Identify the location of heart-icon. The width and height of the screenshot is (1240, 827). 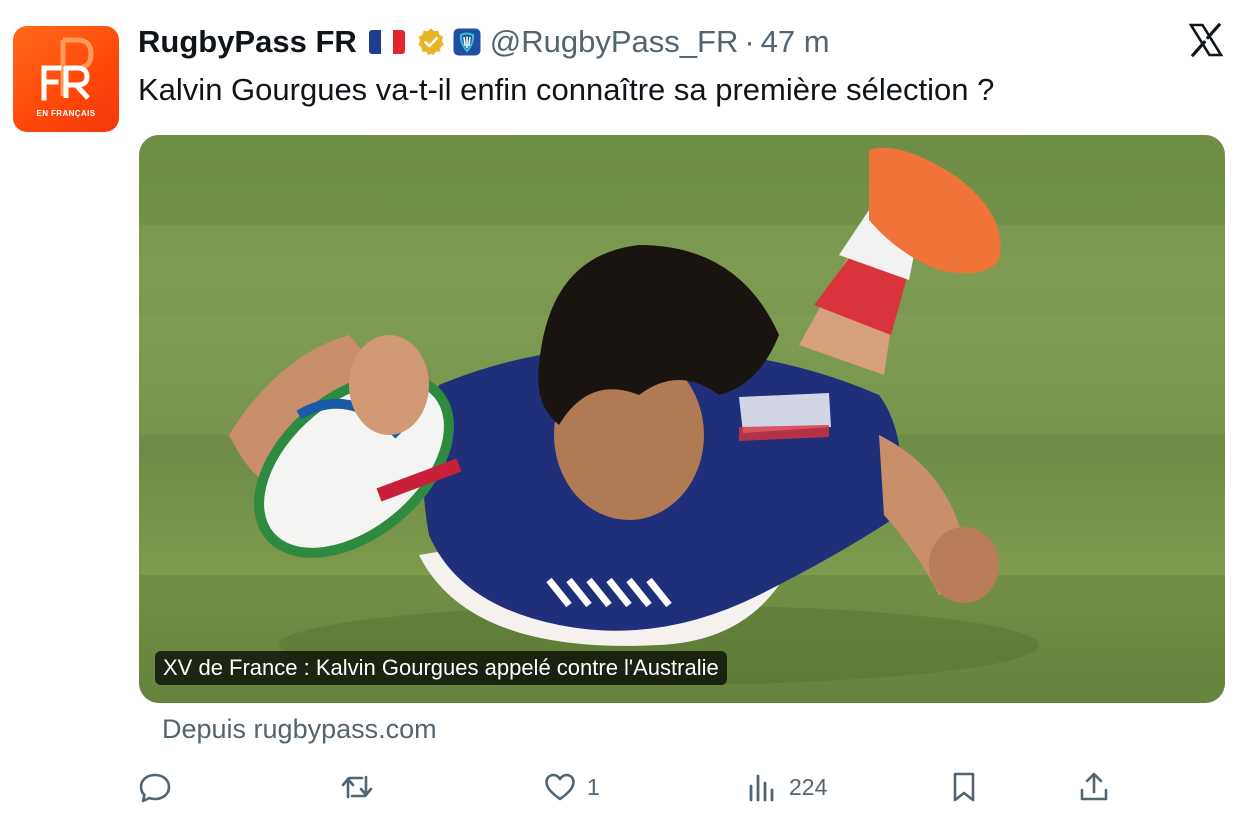
(560, 787).